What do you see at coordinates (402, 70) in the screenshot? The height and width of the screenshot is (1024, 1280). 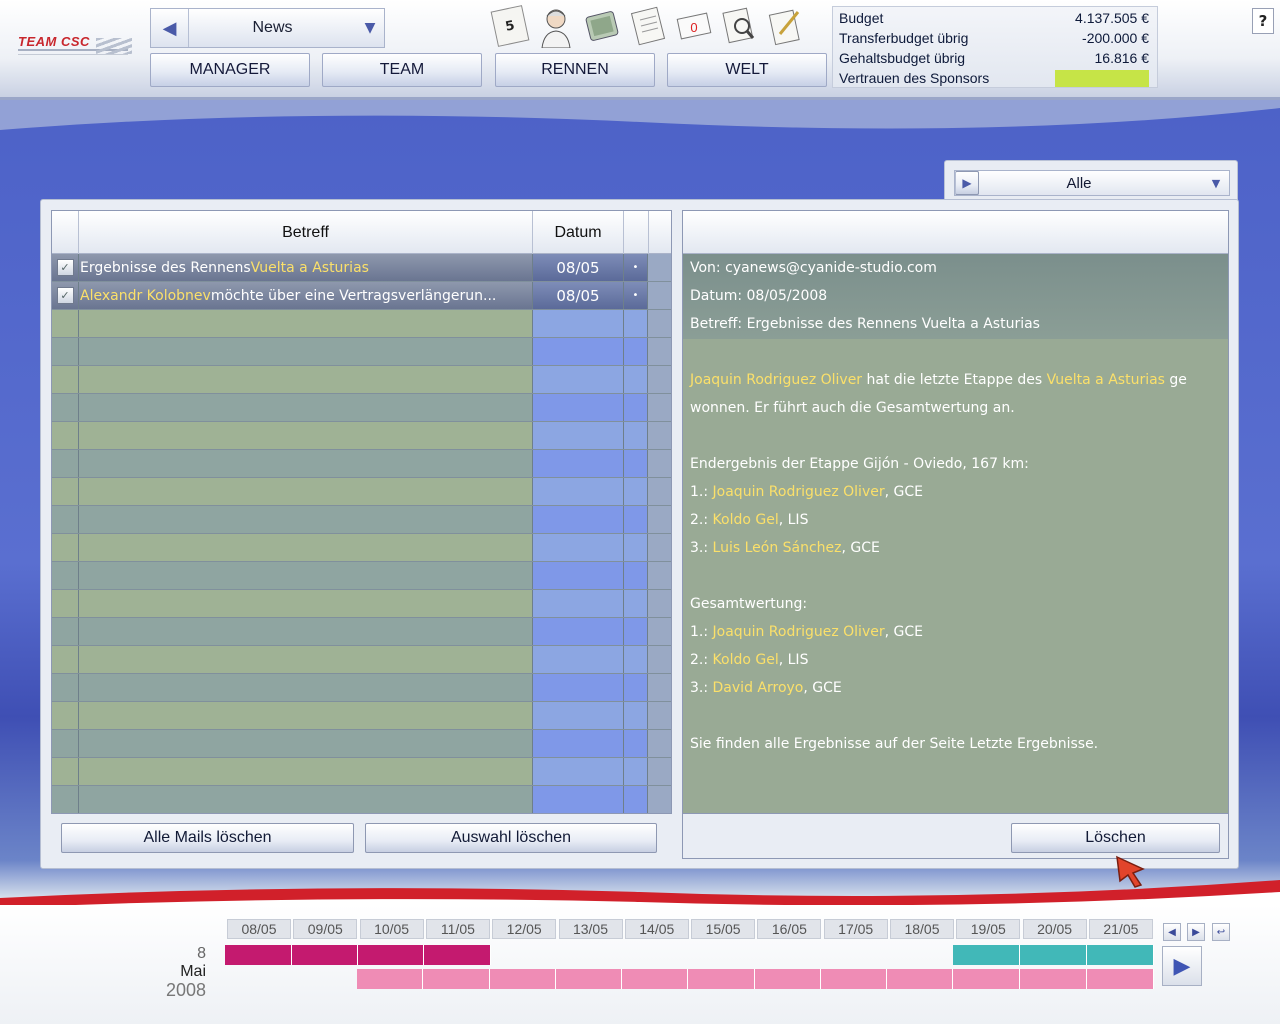 I see `tab-team: TEAM` at bounding box center [402, 70].